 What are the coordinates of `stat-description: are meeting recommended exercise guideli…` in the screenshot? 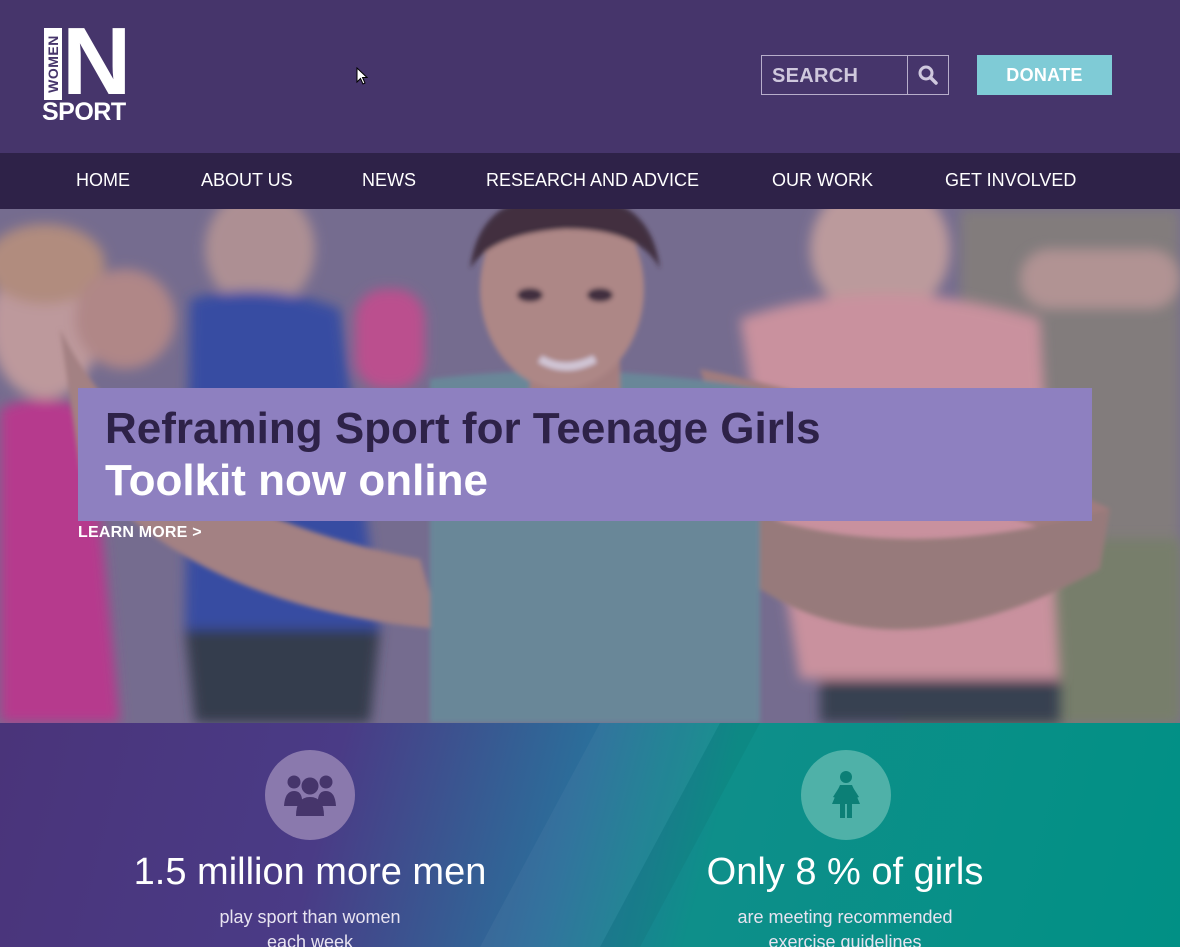 It's located at (845, 926).